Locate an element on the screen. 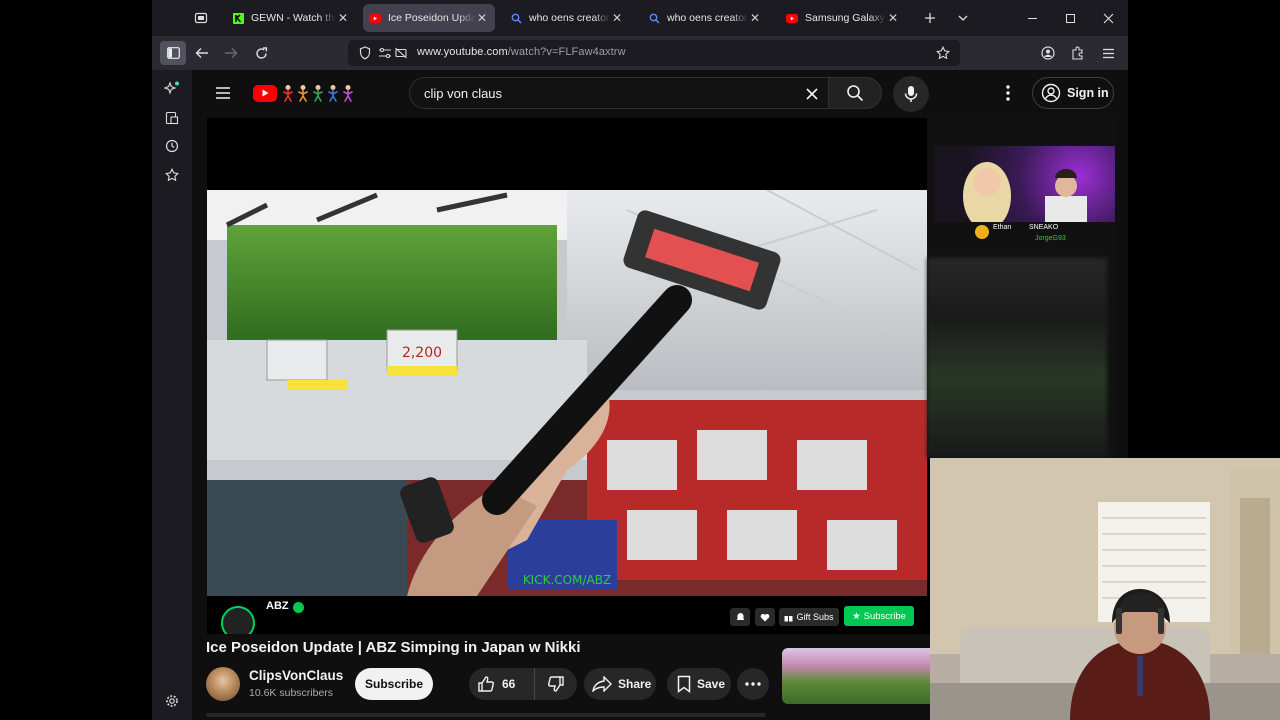 Image resolution: width=1280 pixels, height=720 pixels. youtube-header: clip von claus Sign in is located at coordinates (660, 93).